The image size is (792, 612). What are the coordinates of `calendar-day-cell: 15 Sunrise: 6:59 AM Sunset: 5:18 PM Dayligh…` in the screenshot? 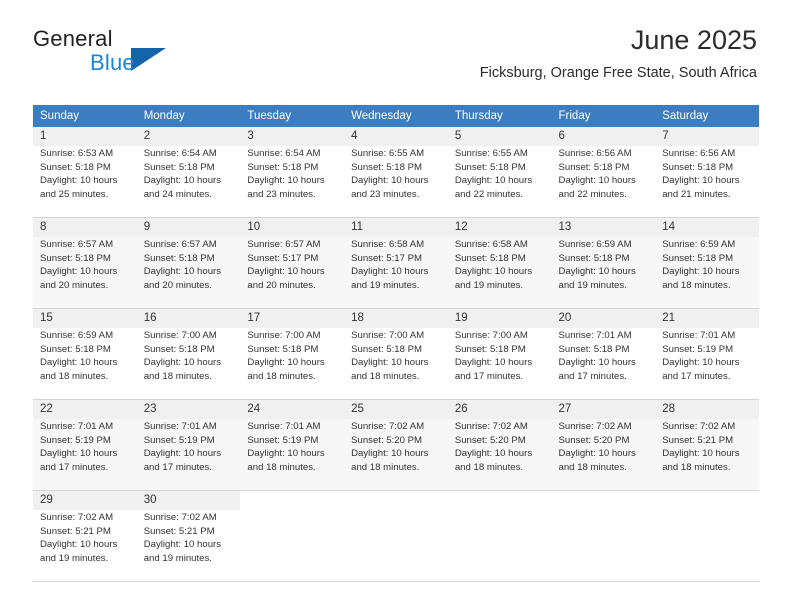 It's located at (85, 354).